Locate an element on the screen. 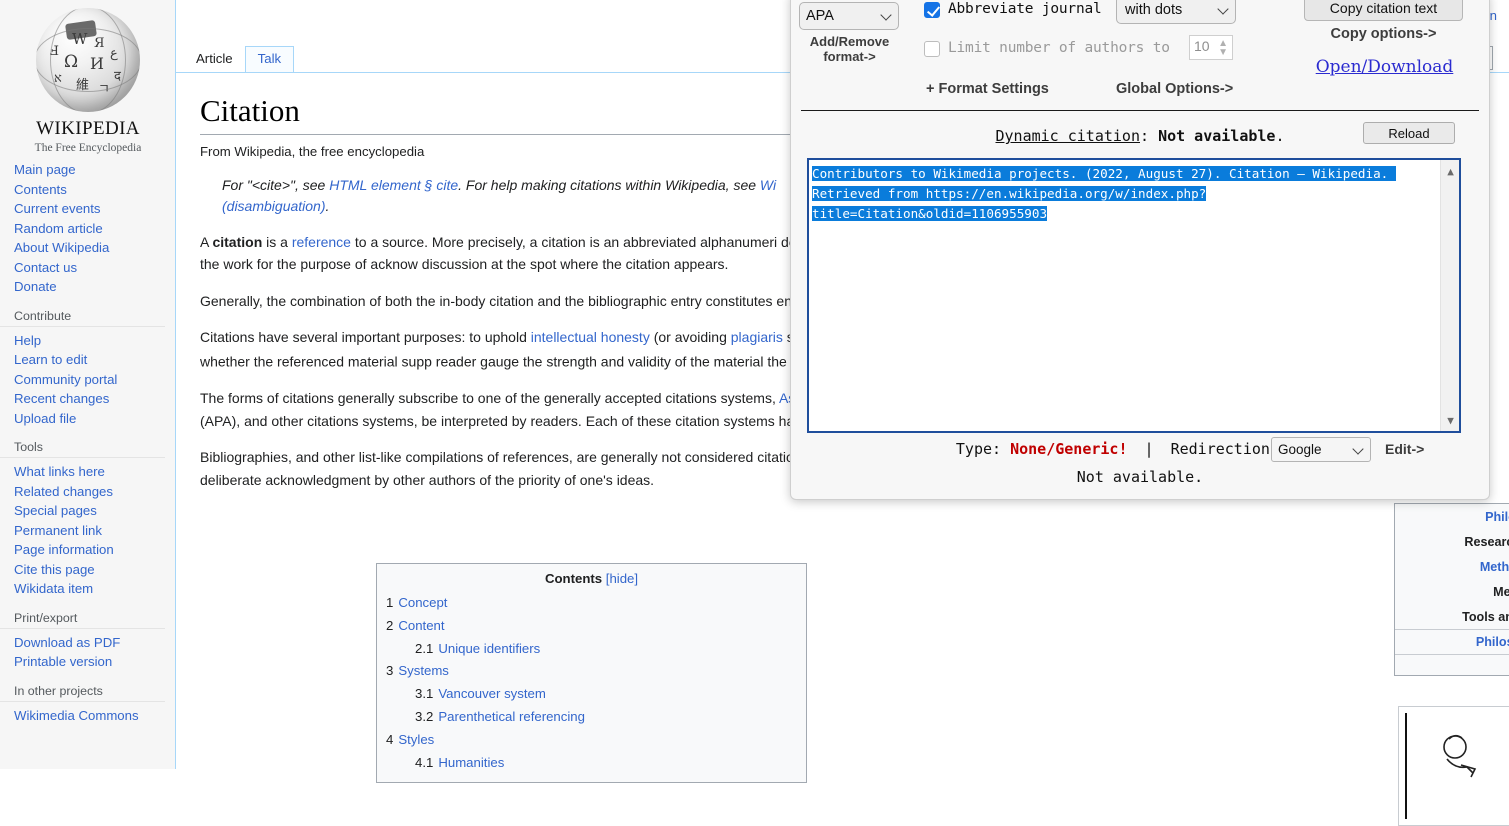  link-intellectual-honesty: intellectual honesty is located at coordinates (590, 337).